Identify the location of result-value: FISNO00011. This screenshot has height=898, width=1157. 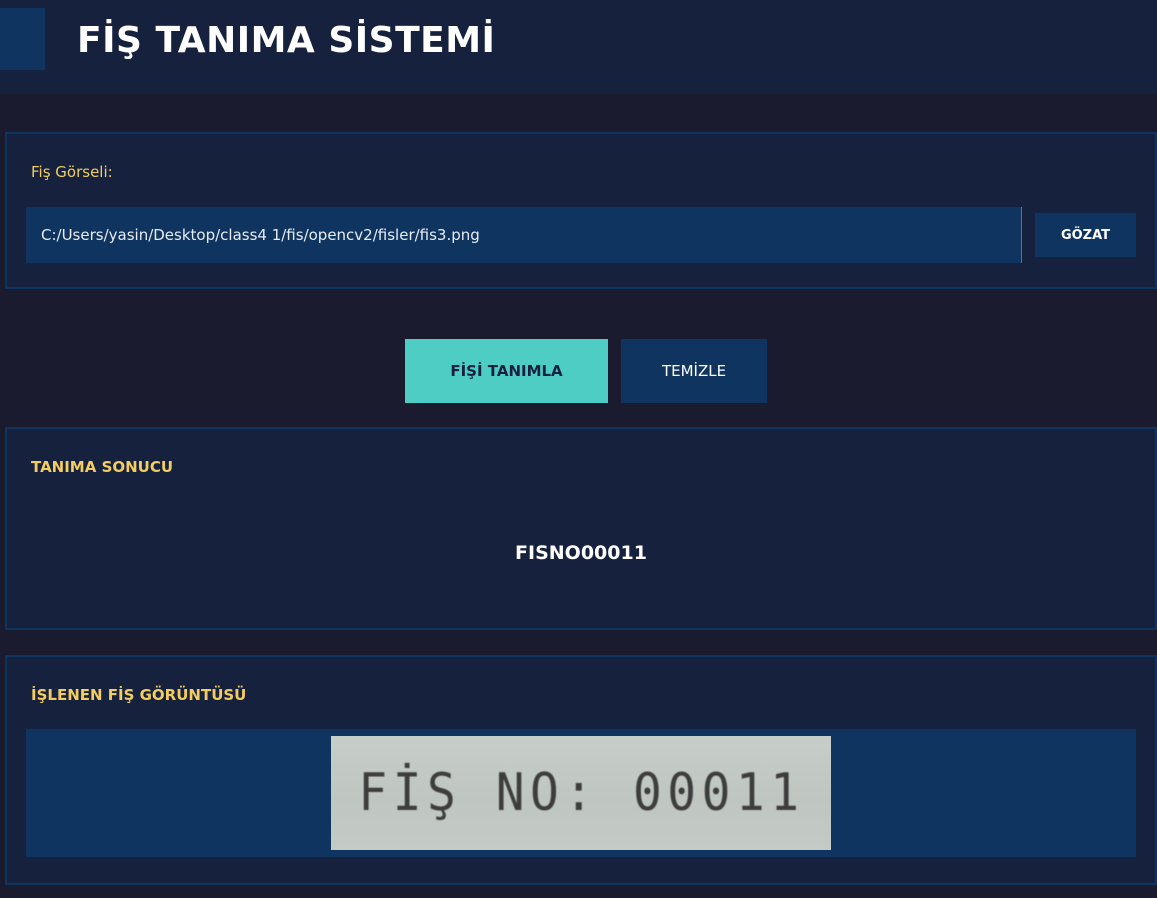
(581, 553).